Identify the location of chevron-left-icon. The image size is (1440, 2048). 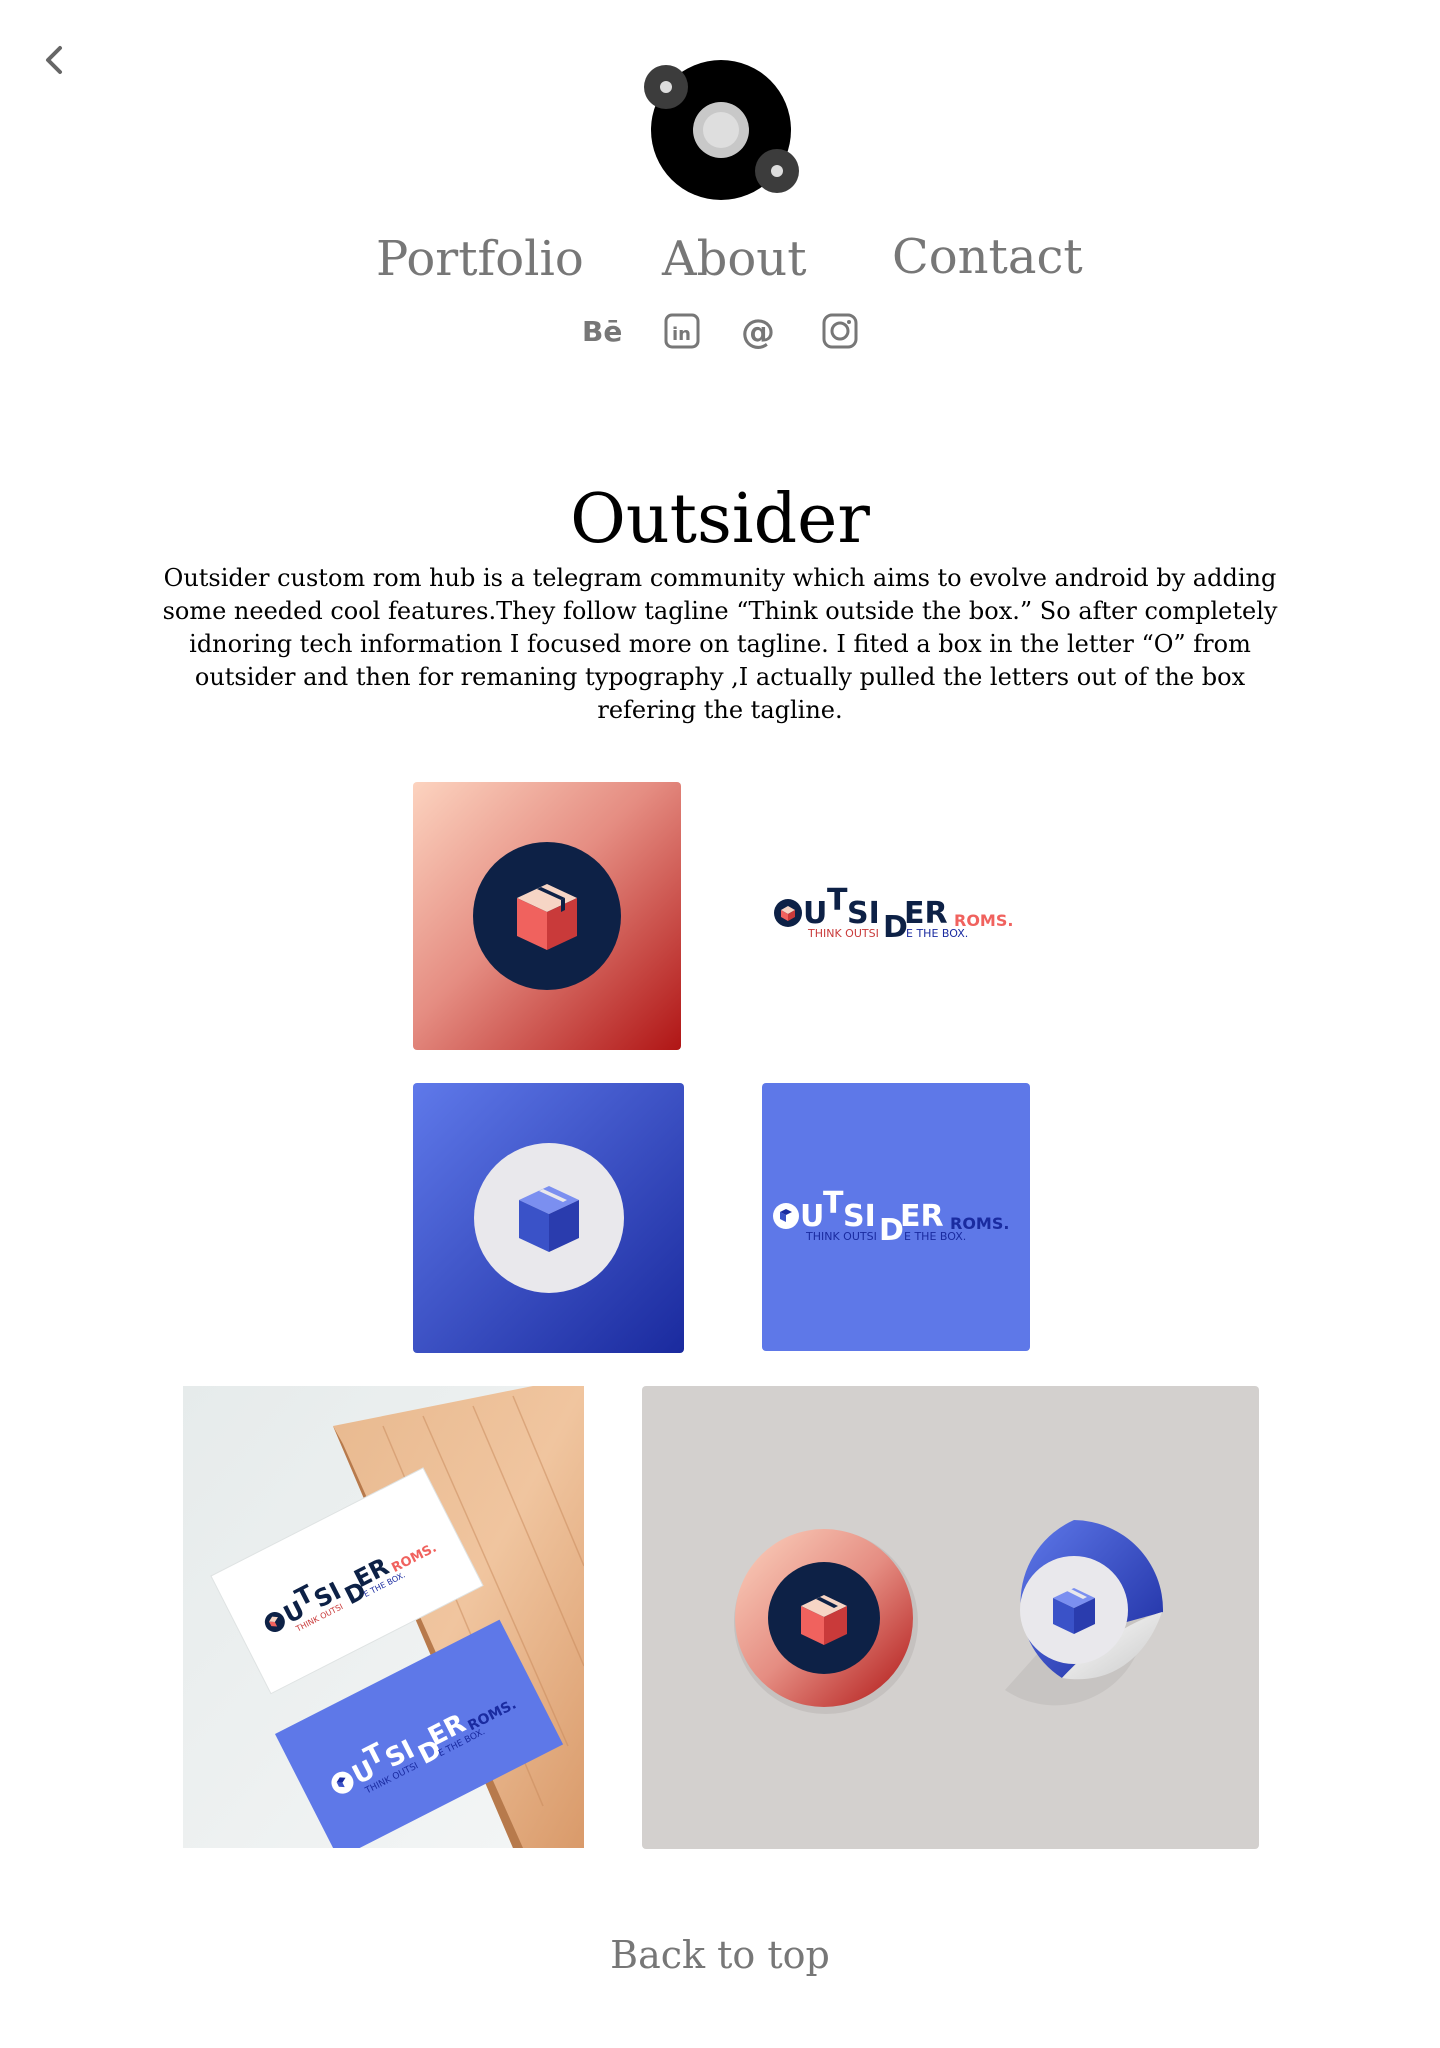
(54, 60).